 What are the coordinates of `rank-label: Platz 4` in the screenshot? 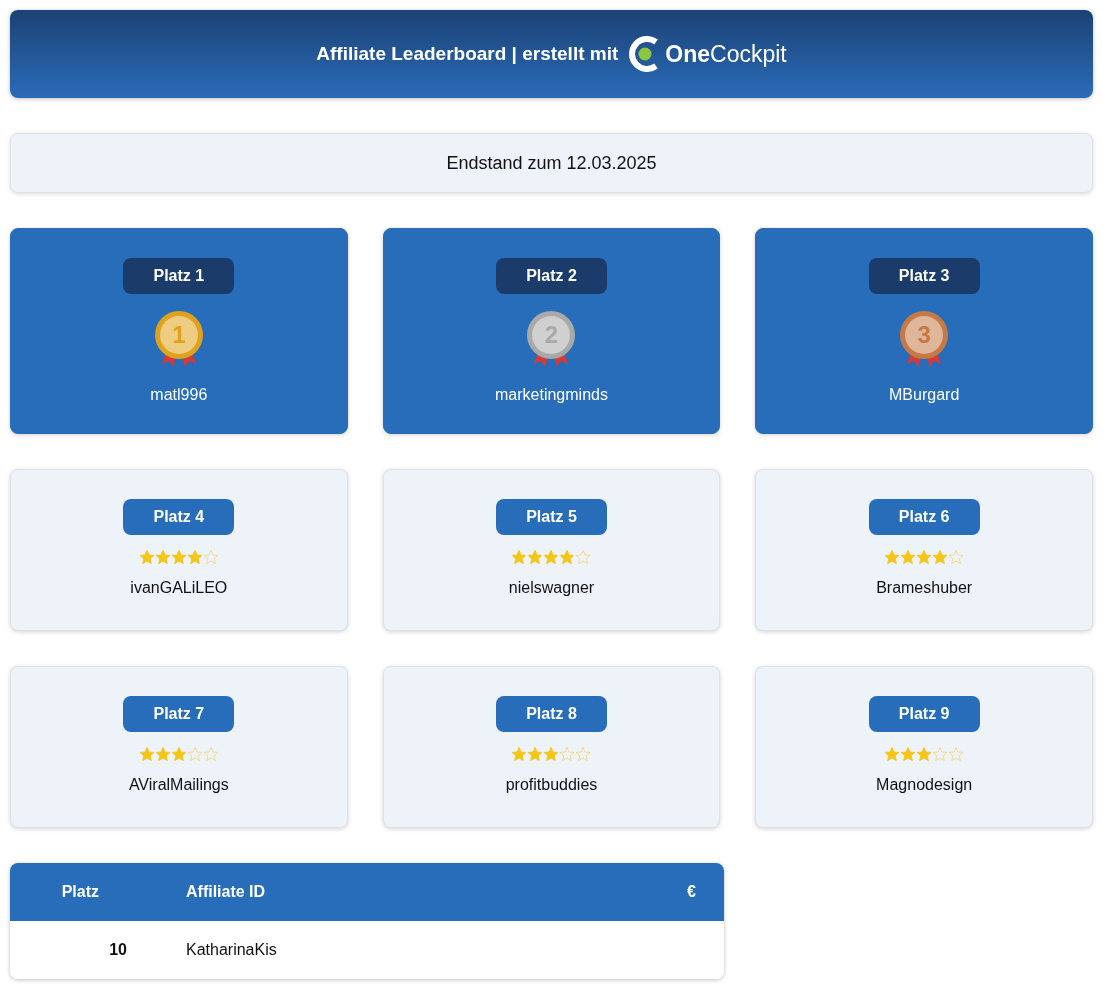 It's located at (179, 517).